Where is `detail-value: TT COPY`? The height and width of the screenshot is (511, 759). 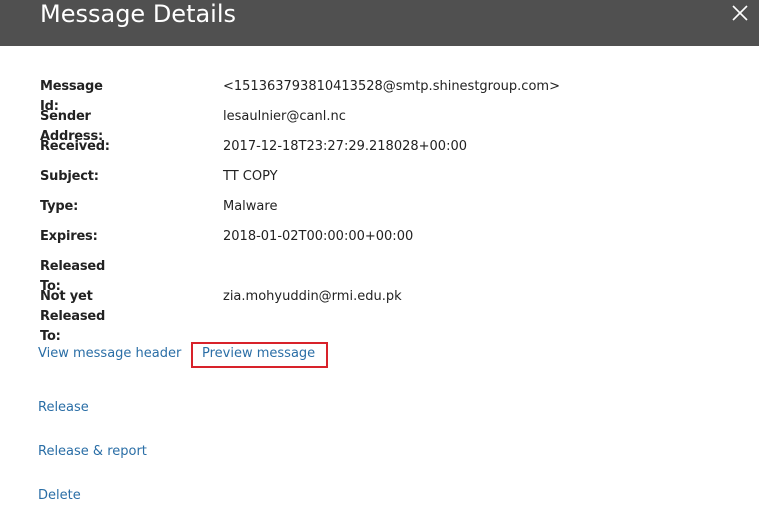 detail-value: TT COPY is located at coordinates (250, 176).